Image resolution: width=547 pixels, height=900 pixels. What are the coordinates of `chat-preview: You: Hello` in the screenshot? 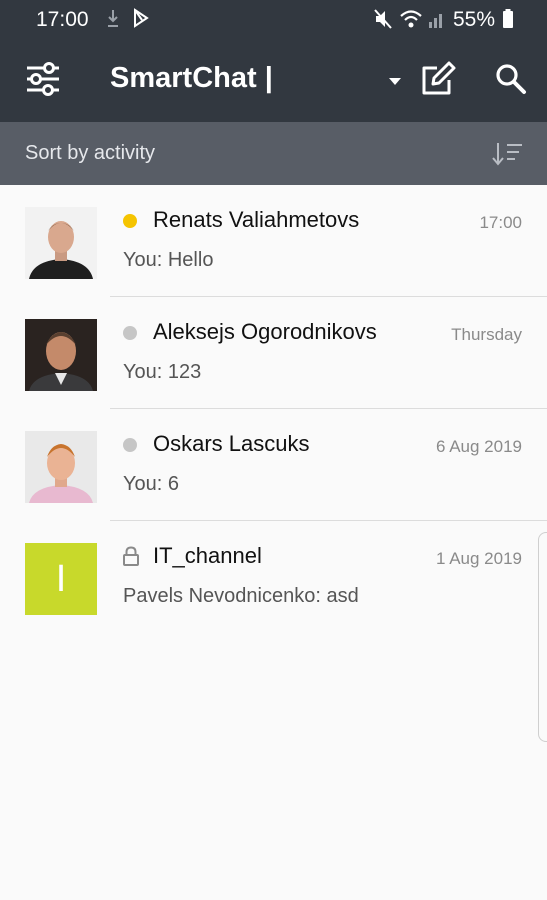 It's located at (168, 260).